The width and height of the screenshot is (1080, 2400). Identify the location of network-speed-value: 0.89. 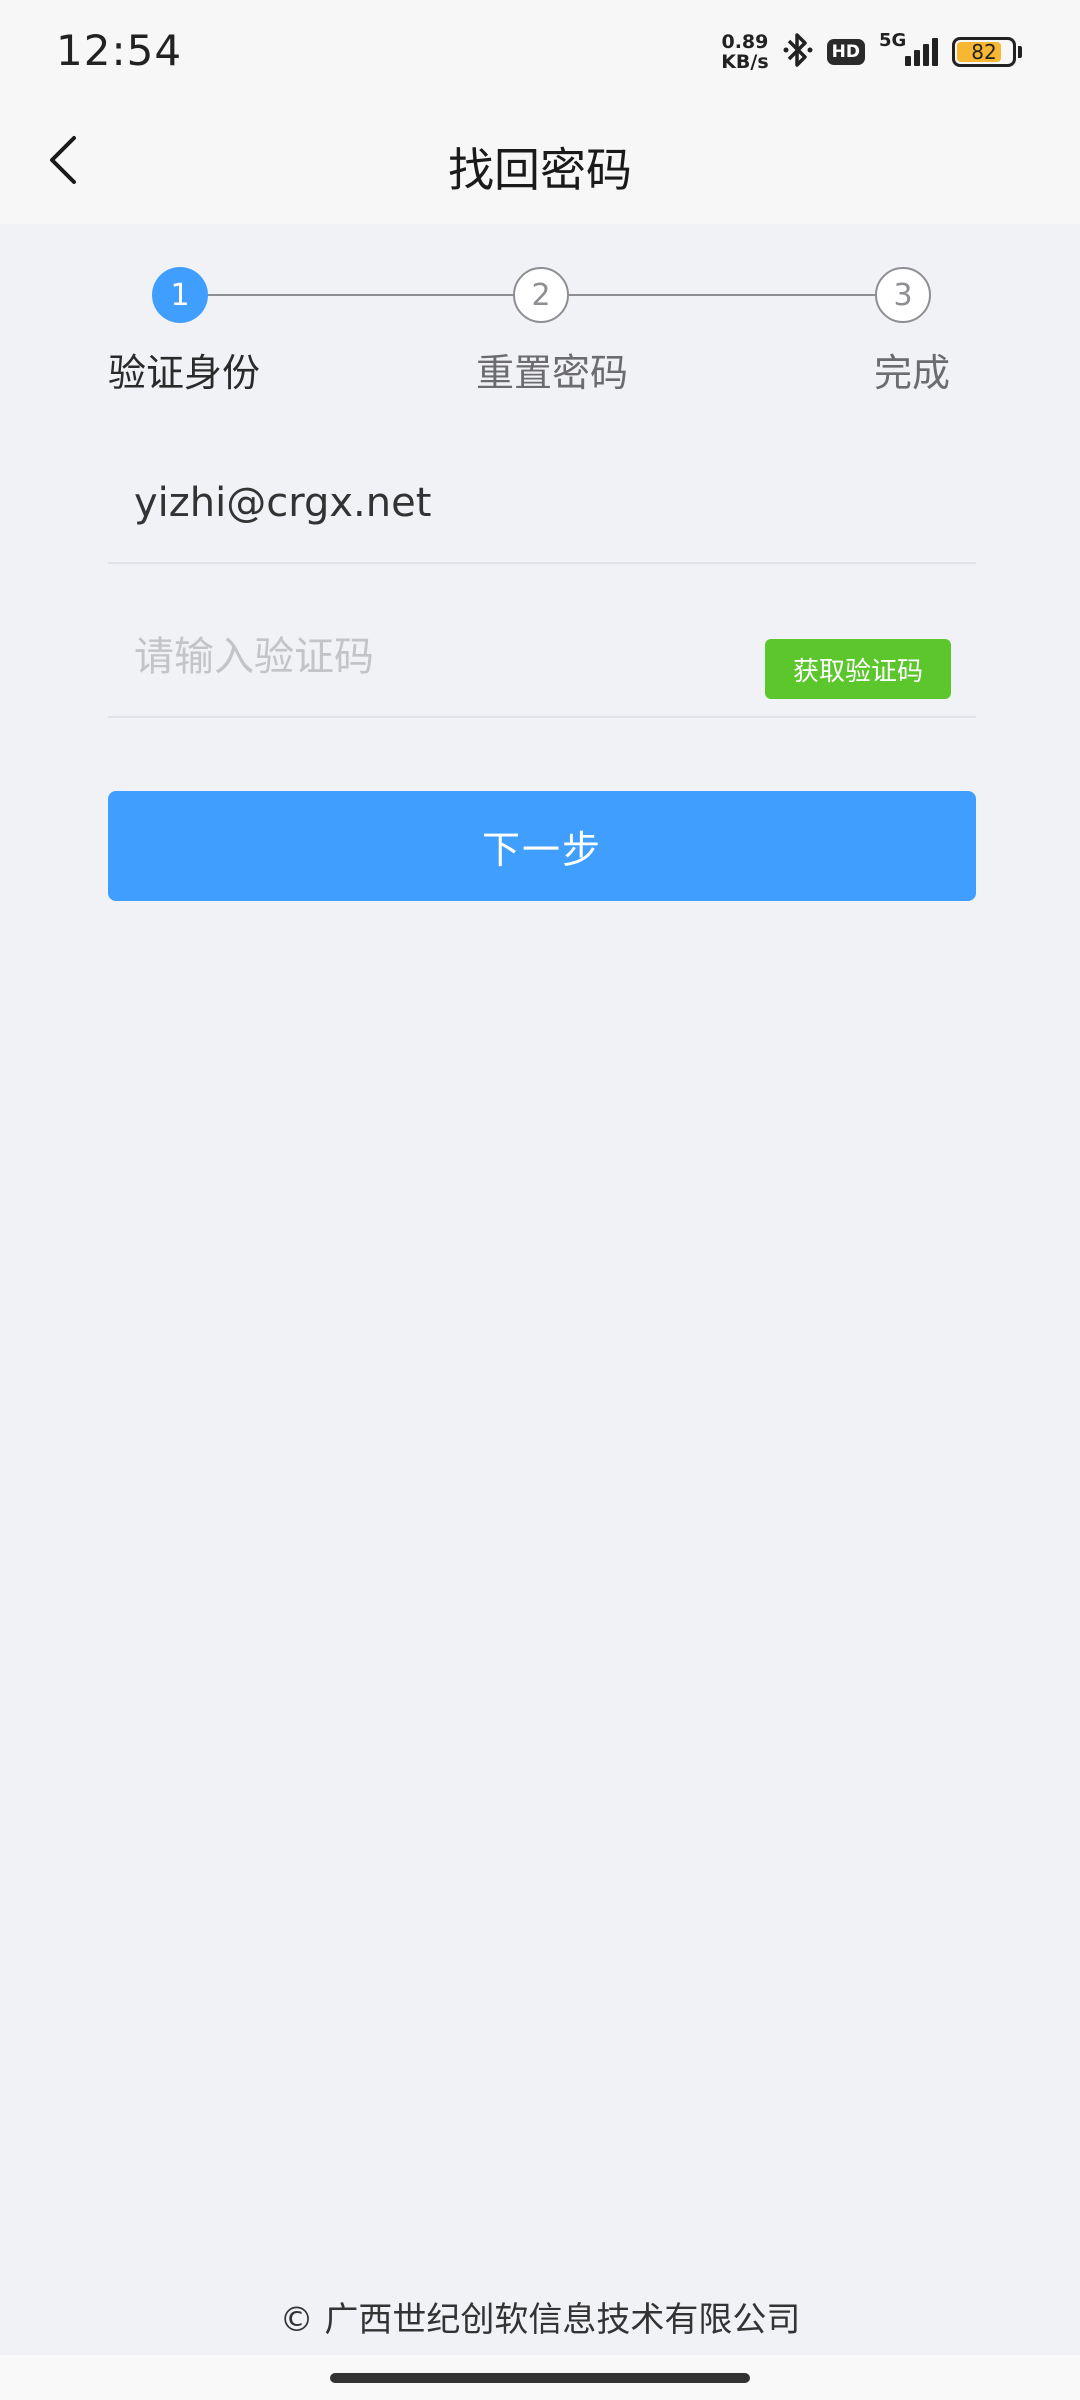
(745, 42).